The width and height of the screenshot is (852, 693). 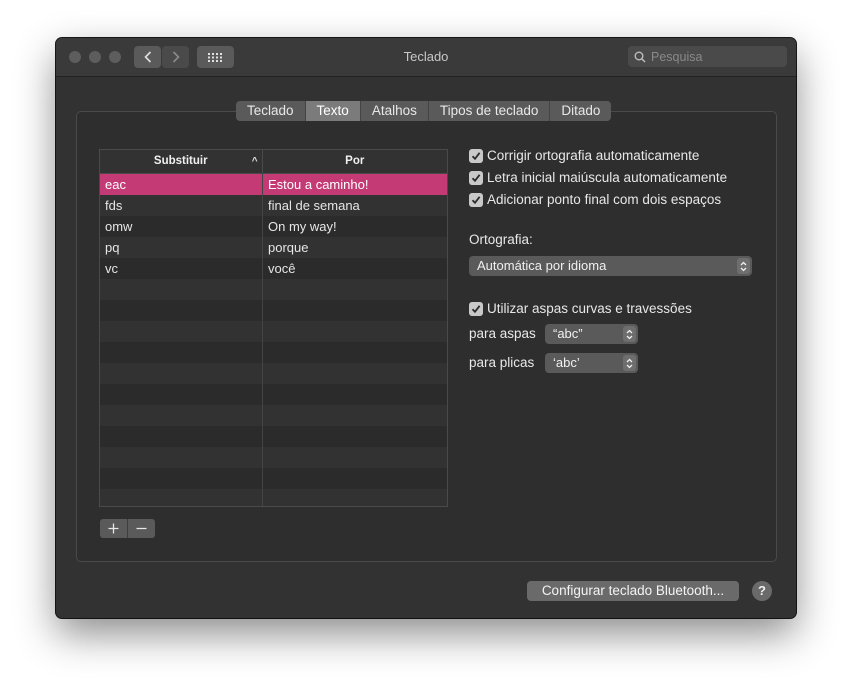 I want to click on tab-tipos-de-teclado: Tipos de teclado, so click(x=490, y=111).